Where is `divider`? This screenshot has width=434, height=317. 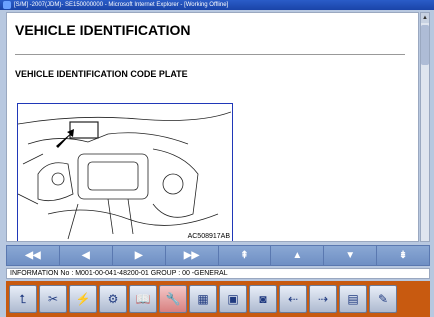 divider is located at coordinates (210, 54).